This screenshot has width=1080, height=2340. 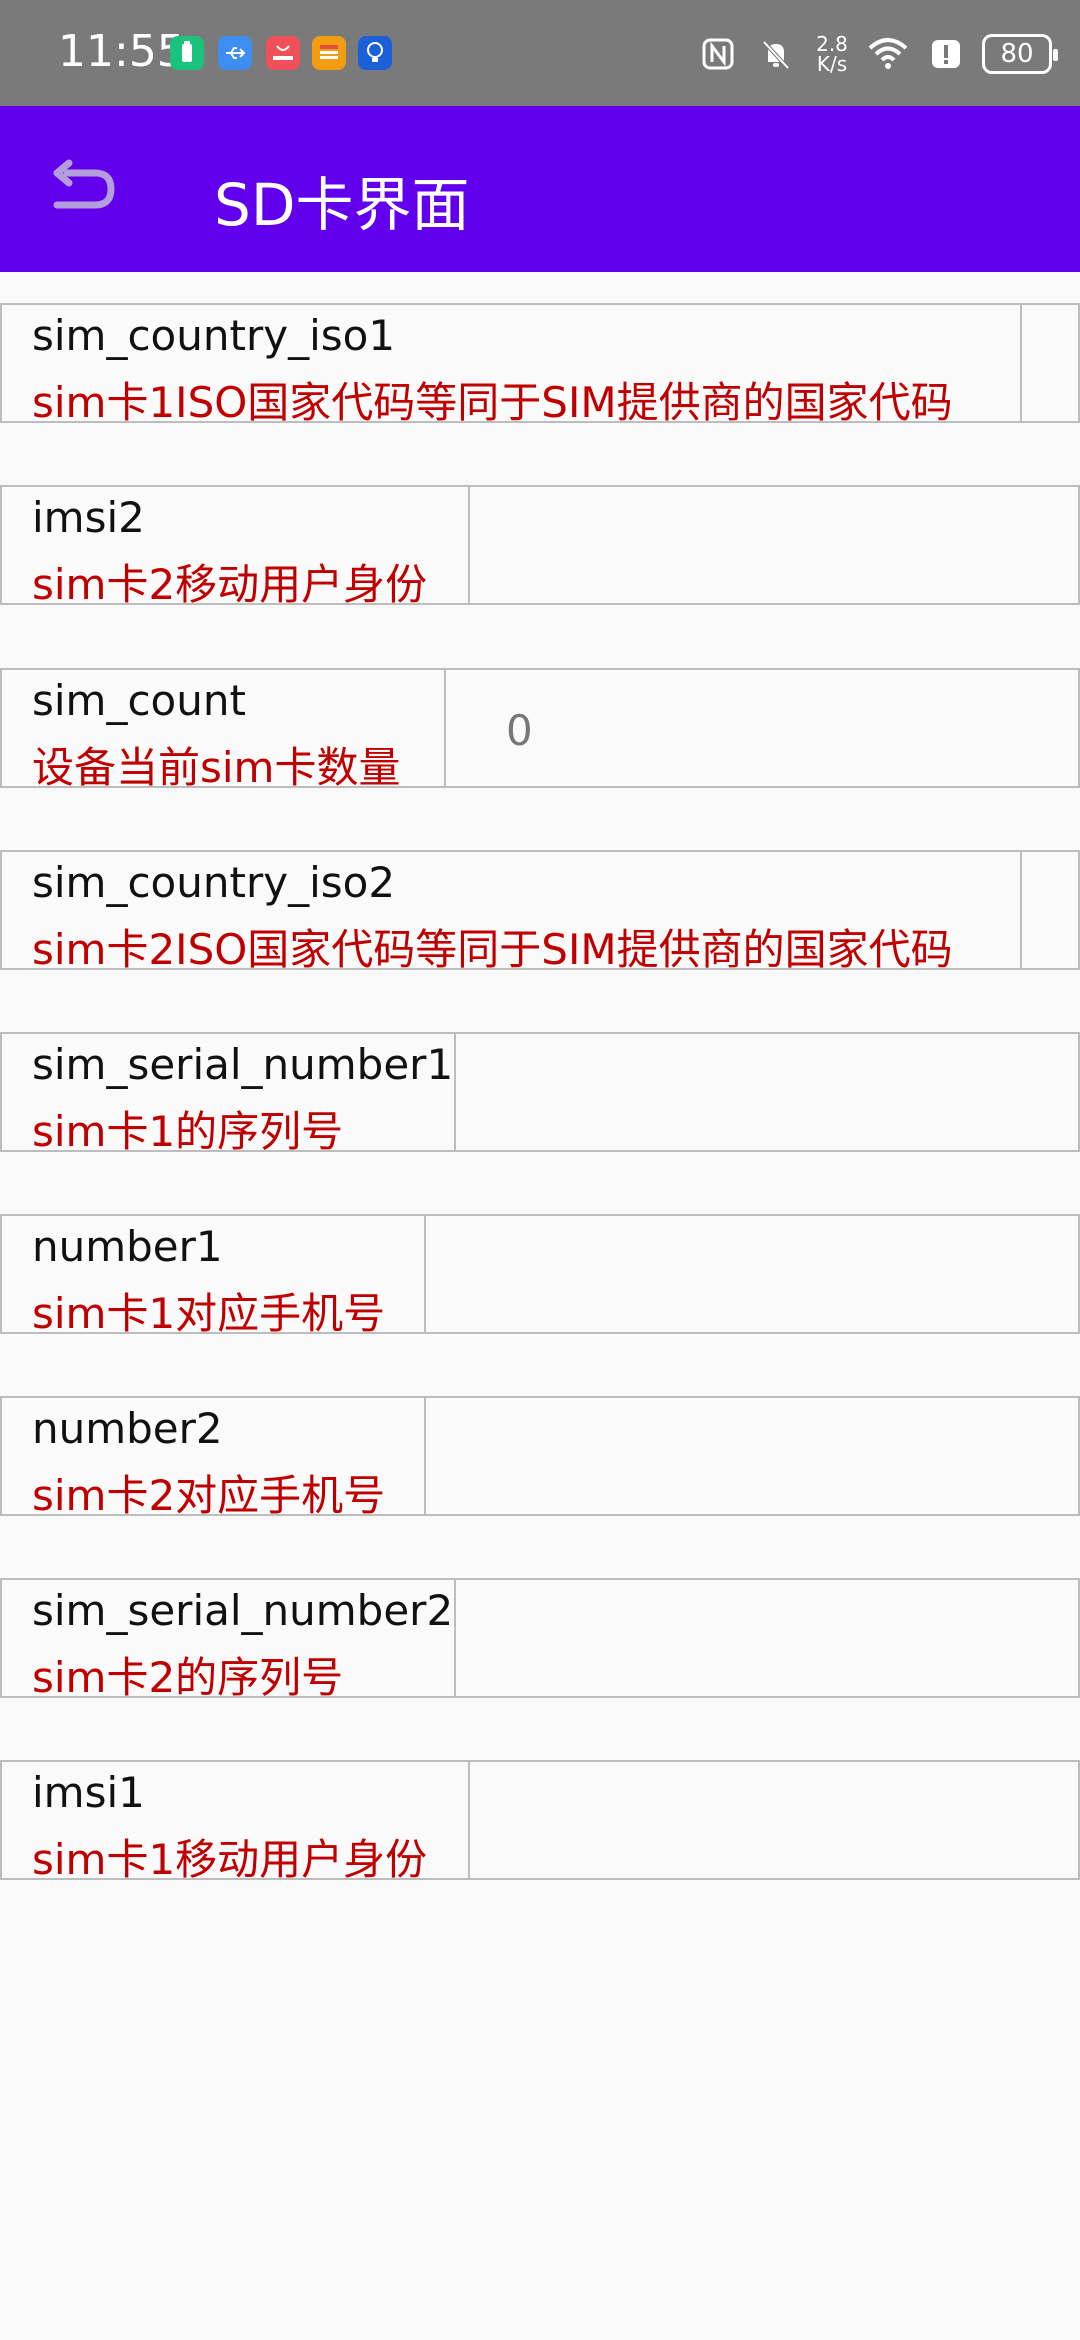 What do you see at coordinates (230, 1859) in the screenshot?
I see `row-description: sim卡1移动用户身份` at bounding box center [230, 1859].